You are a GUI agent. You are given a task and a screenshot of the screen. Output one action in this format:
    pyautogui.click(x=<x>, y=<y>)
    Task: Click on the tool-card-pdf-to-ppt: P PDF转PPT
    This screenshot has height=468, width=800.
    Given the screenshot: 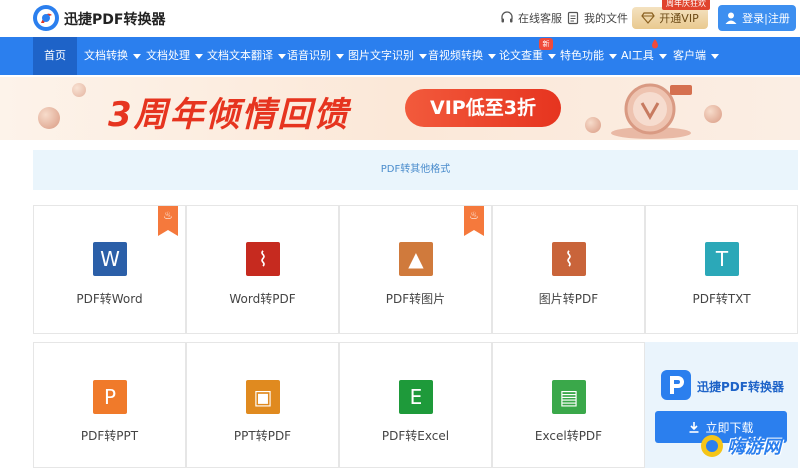 What is the action you would take?
    pyautogui.click(x=109, y=405)
    